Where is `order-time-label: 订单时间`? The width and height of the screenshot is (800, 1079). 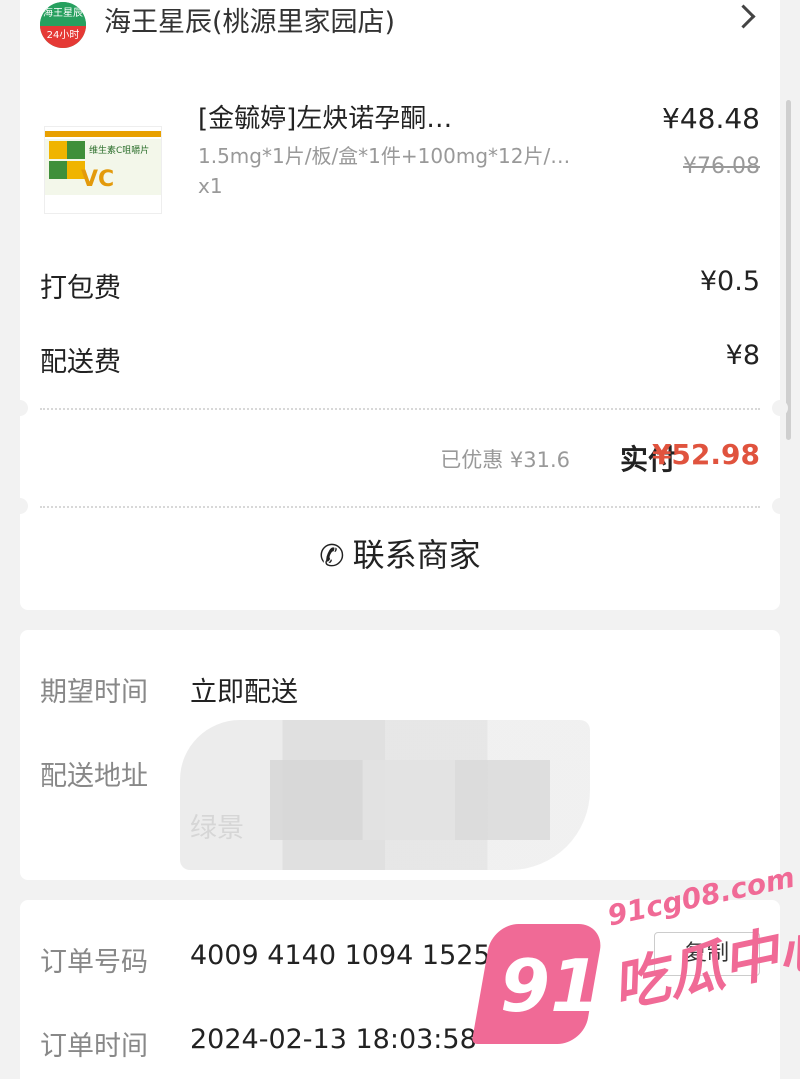
order-time-label: 订单时间 is located at coordinates (94, 1046).